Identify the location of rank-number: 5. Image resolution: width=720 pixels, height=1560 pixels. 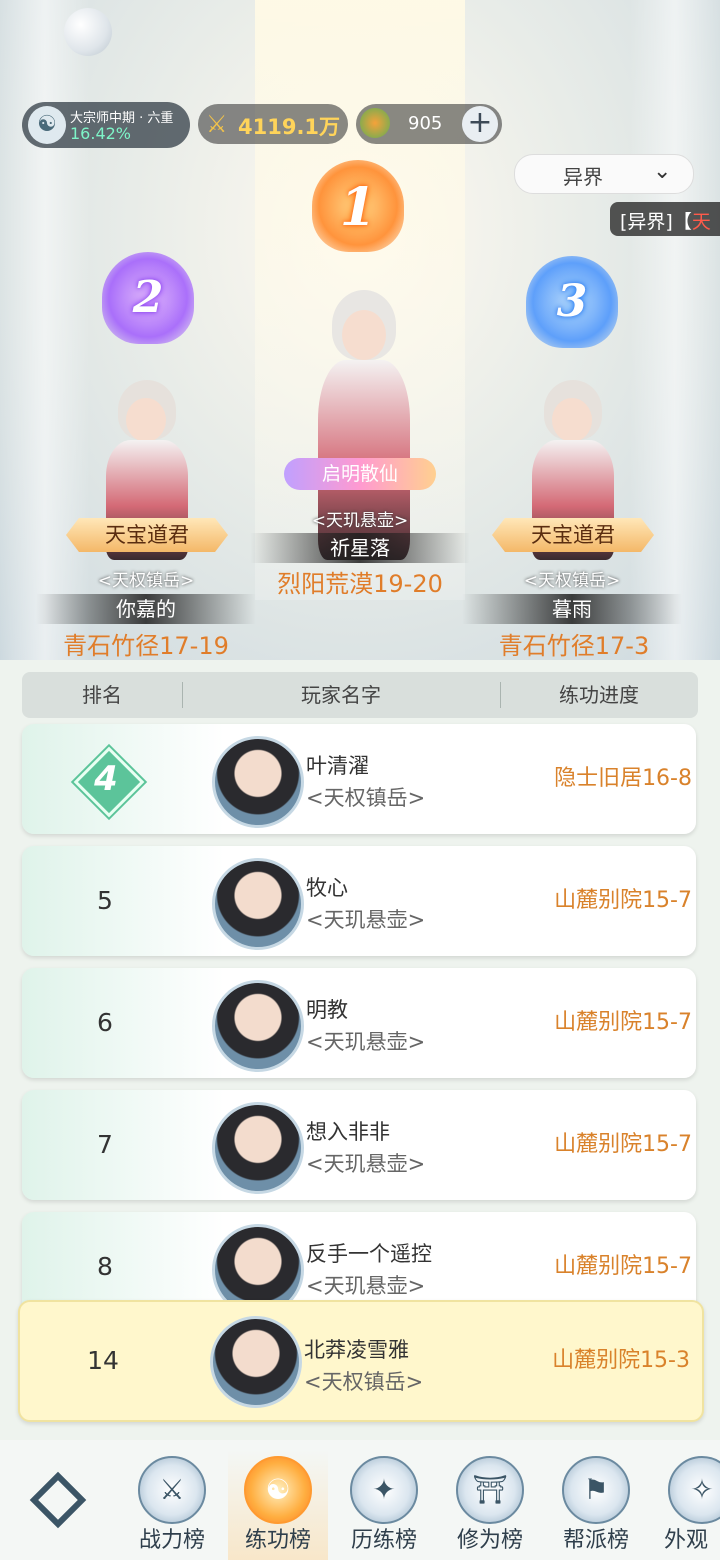
(105, 900).